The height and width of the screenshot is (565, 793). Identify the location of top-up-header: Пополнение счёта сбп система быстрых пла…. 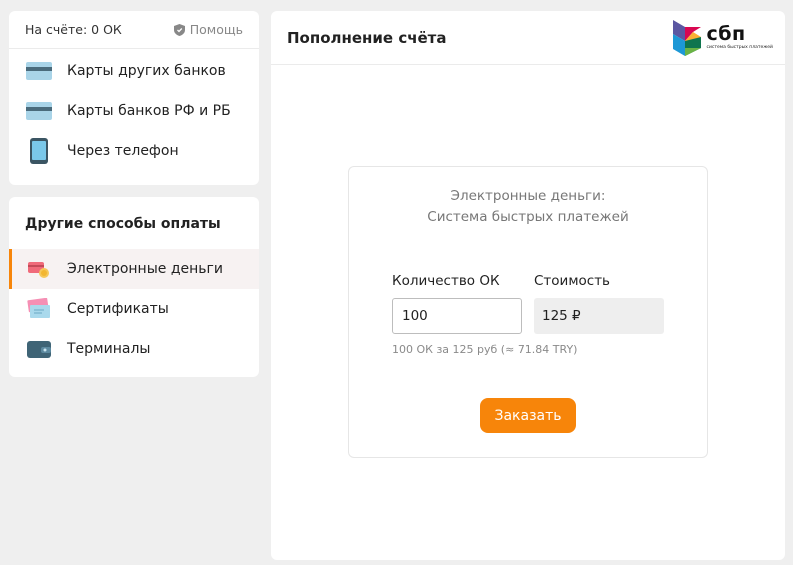
(528, 38).